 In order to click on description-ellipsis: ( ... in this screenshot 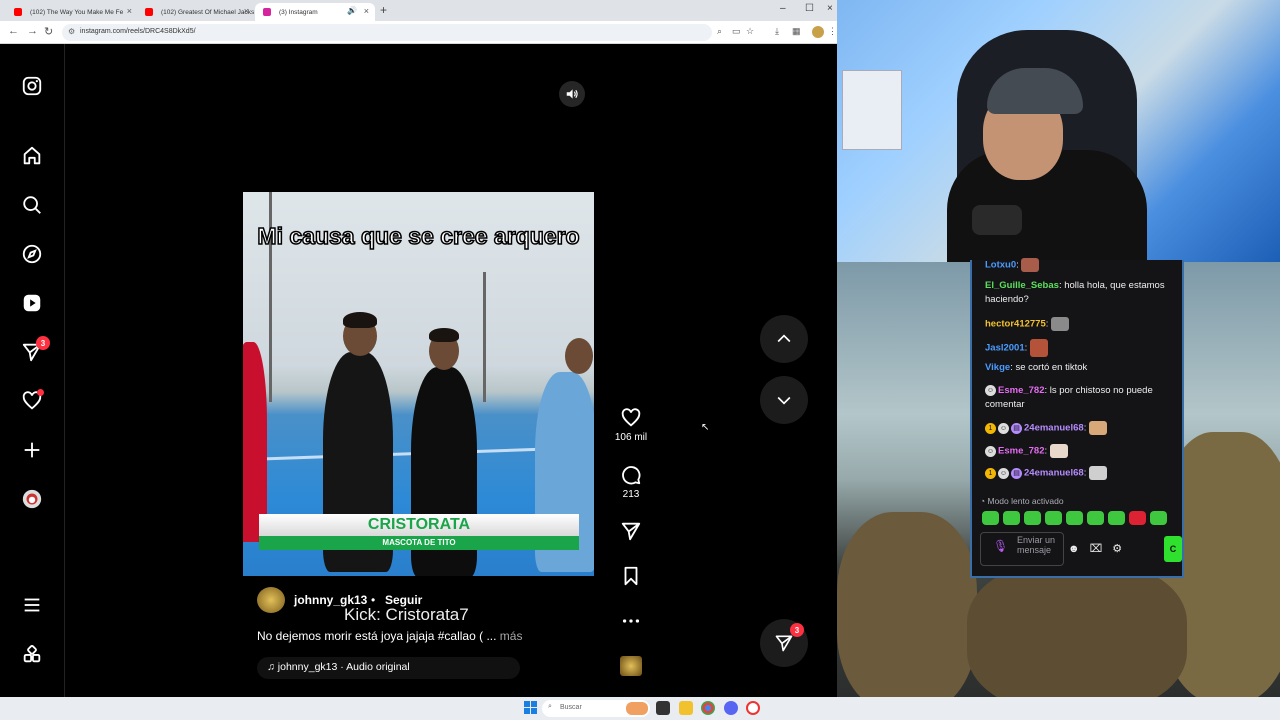, I will do `click(487, 636)`.